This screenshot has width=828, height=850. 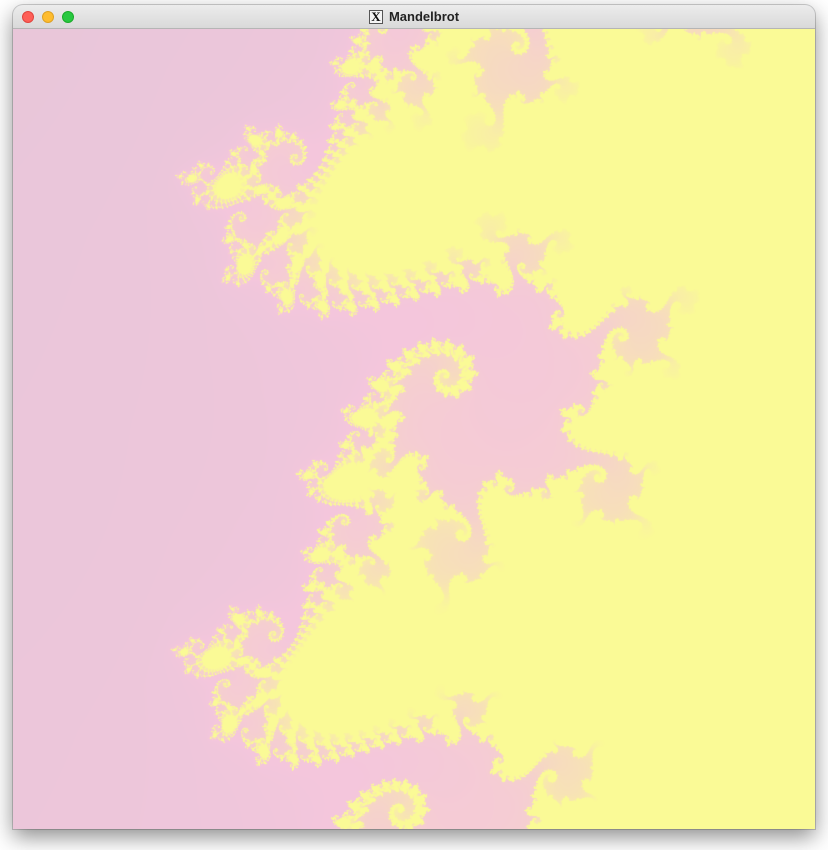 I want to click on title-bar: X Mandelbrot, so click(x=414, y=17).